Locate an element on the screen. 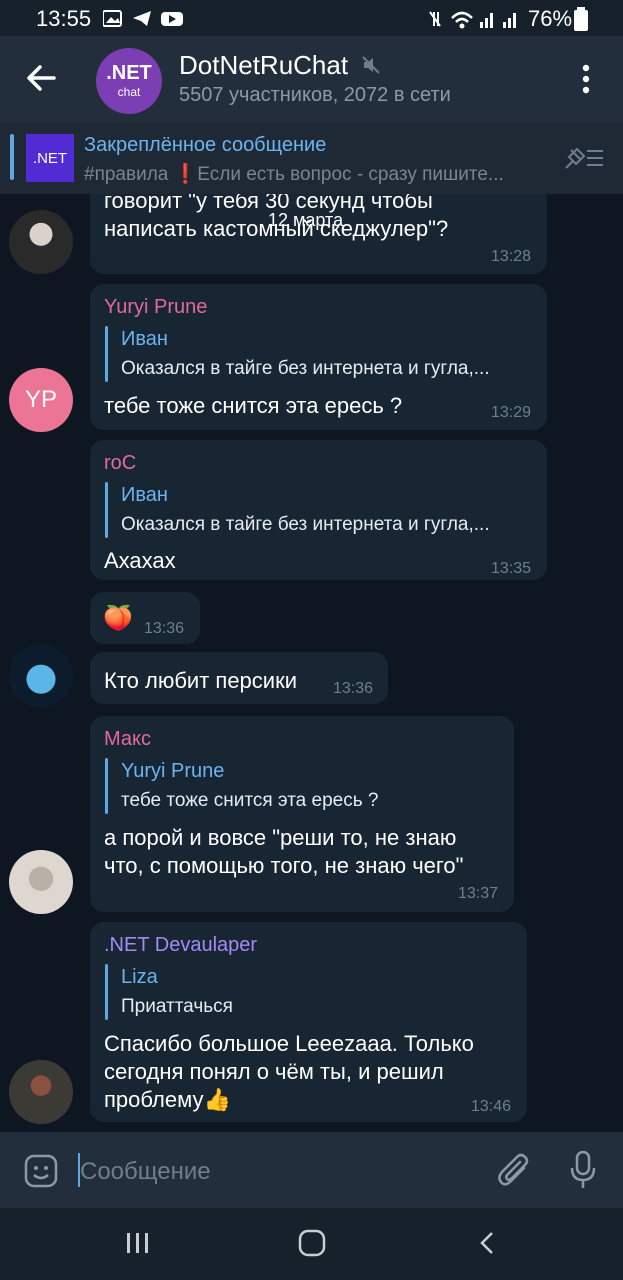 This screenshot has height=1280, width=623. pinned-indicator is located at coordinates (12, 157).